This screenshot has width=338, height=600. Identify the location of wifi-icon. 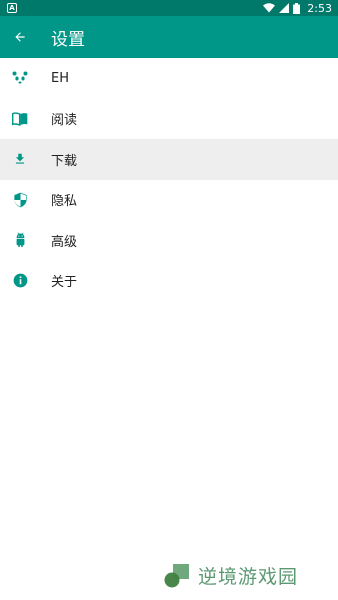
(269, 8).